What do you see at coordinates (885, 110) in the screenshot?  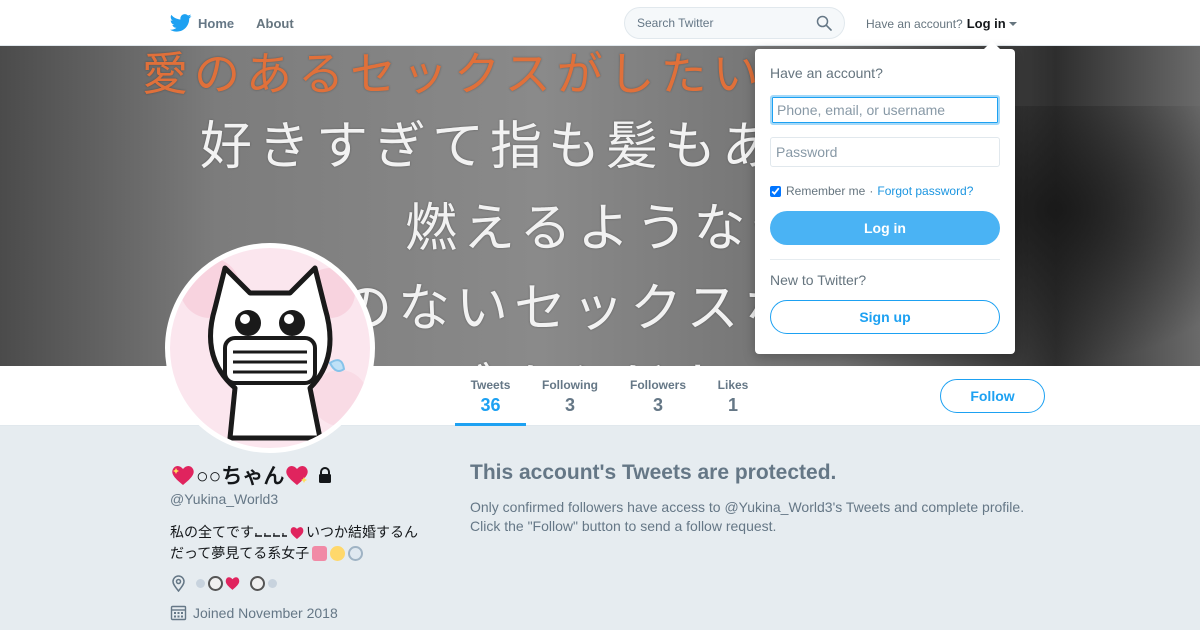 I see `username-field` at bounding box center [885, 110].